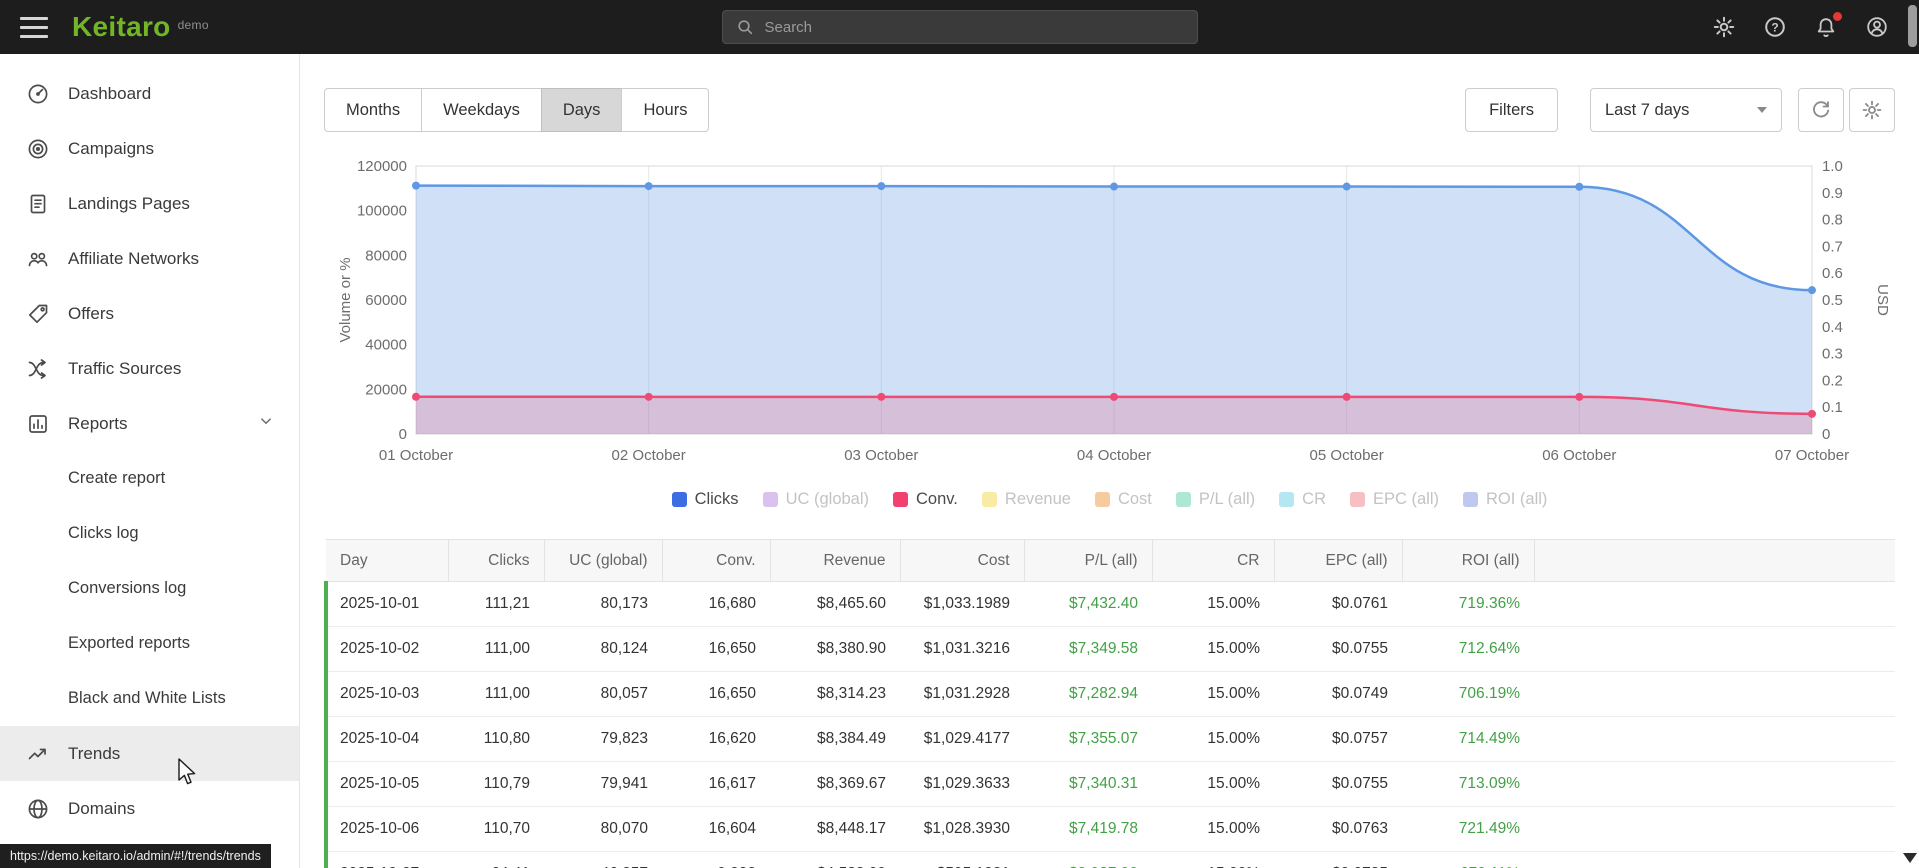 This screenshot has height=868, width=1919. What do you see at coordinates (34, 27) in the screenshot?
I see `hamburger-menu-icon` at bounding box center [34, 27].